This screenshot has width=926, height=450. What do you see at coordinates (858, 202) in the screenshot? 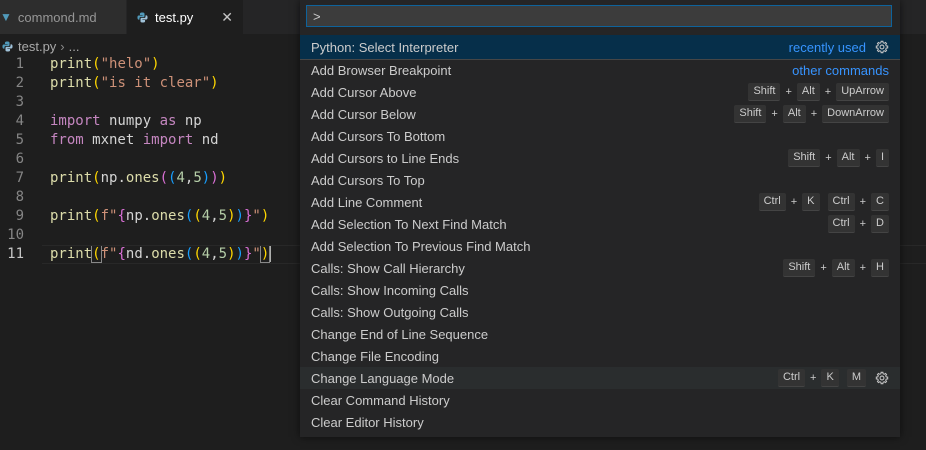
I see `keybinding: Ctrl + C` at bounding box center [858, 202].